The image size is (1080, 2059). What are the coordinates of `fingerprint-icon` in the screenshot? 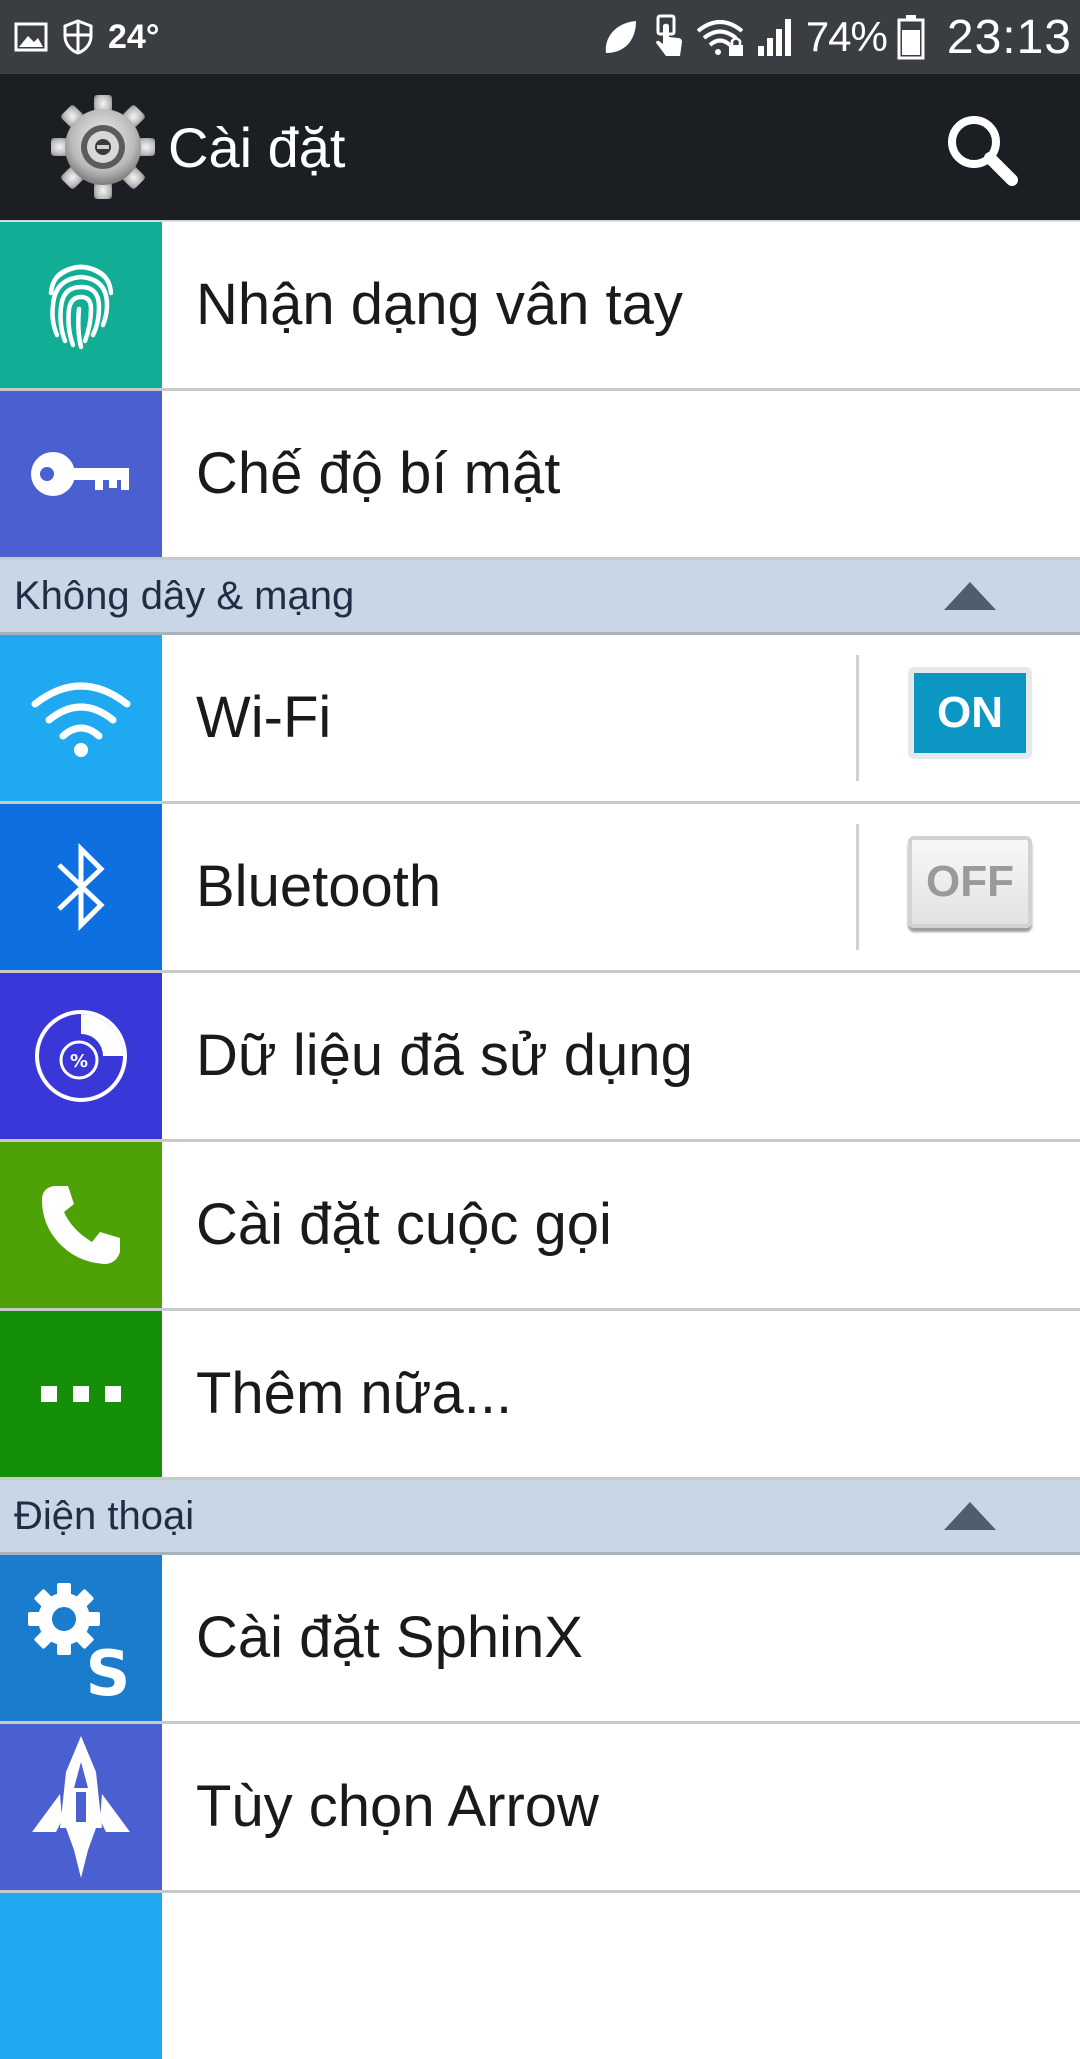 It's located at (81, 307).